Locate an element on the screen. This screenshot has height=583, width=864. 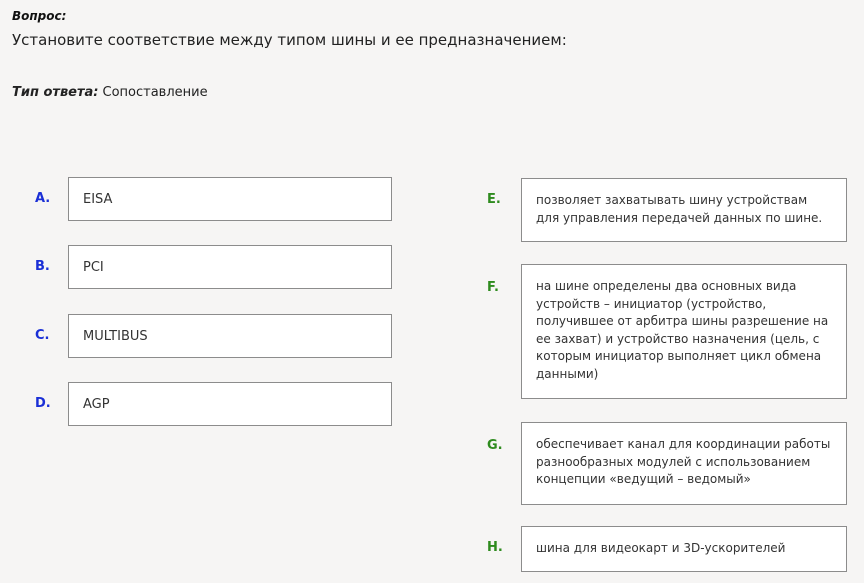
left-item-c: C. MULTIBUS is located at coordinates (200, 338).